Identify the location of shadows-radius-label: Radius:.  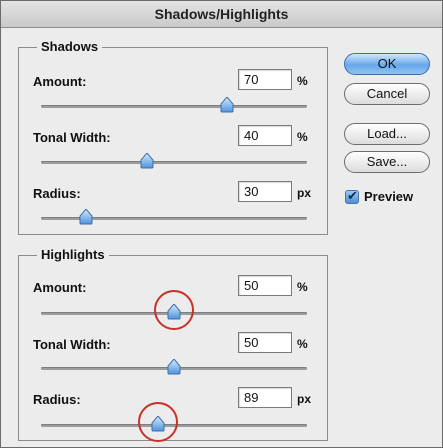
(57, 193).